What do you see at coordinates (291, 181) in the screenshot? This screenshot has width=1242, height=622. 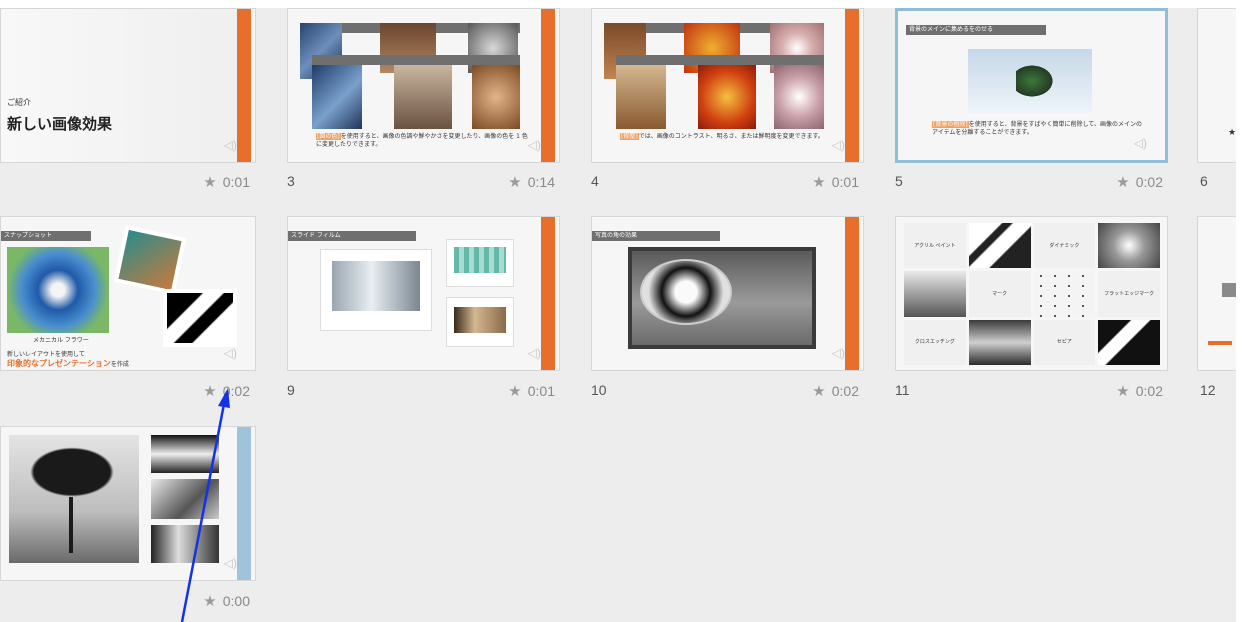 I see `slide-number: 3` at bounding box center [291, 181].